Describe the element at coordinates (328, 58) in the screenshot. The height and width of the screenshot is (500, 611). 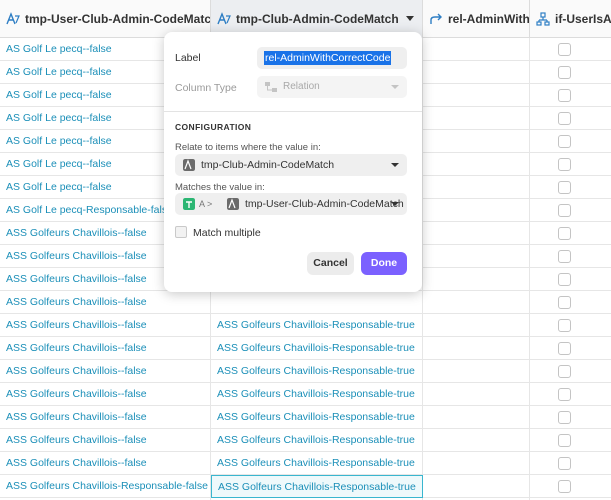
I see `label-input-selected-text: rel-AdminWithCorrectCode` at that location.